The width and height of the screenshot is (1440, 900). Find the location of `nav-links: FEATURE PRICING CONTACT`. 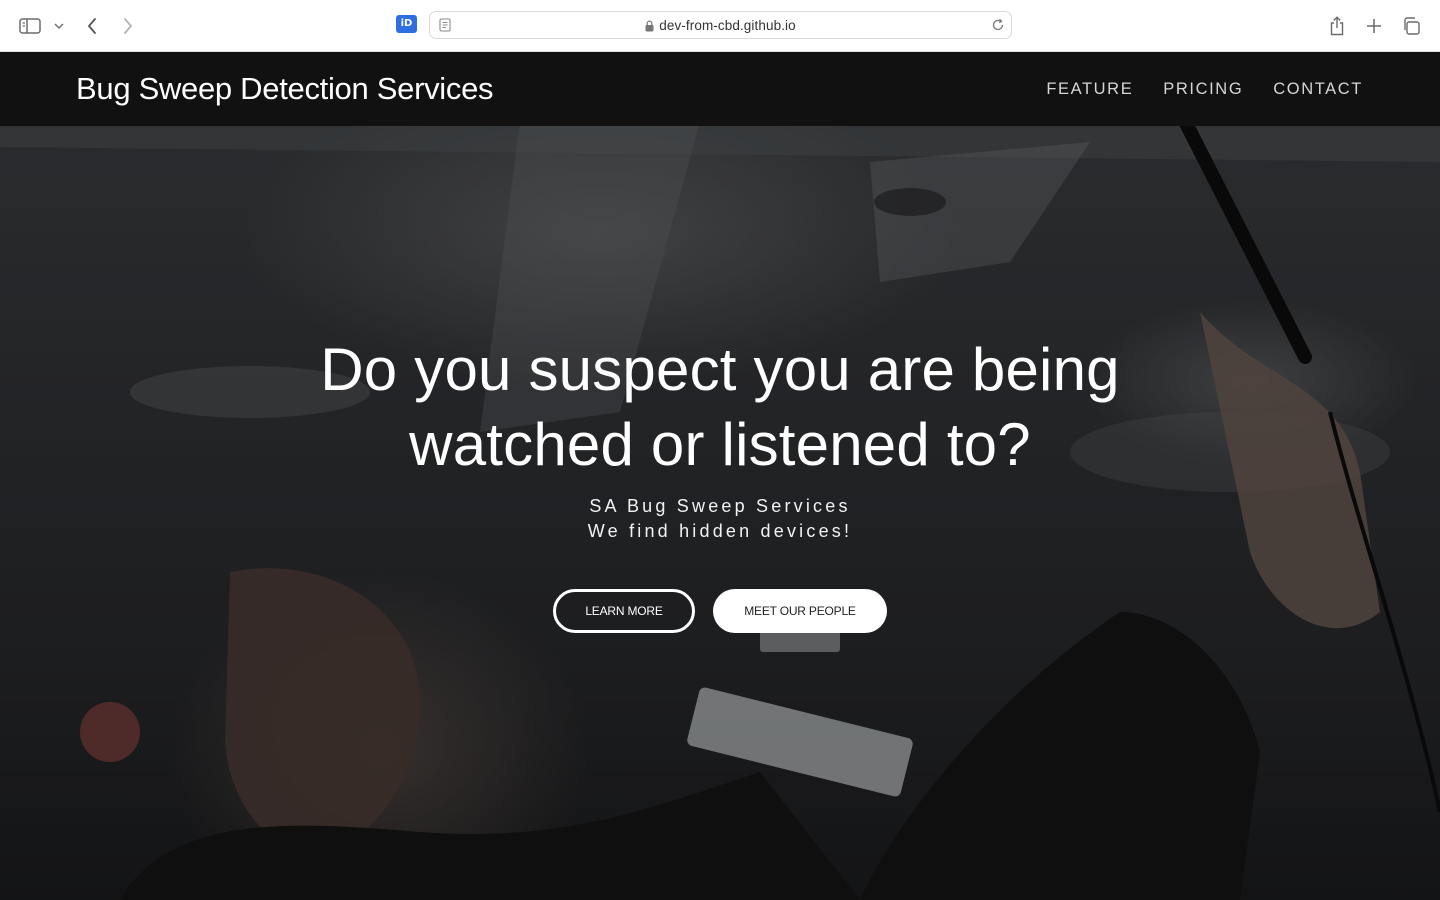

nav-links: FEATURE PRICING CONTACT is located at coordinates (1204, 89).